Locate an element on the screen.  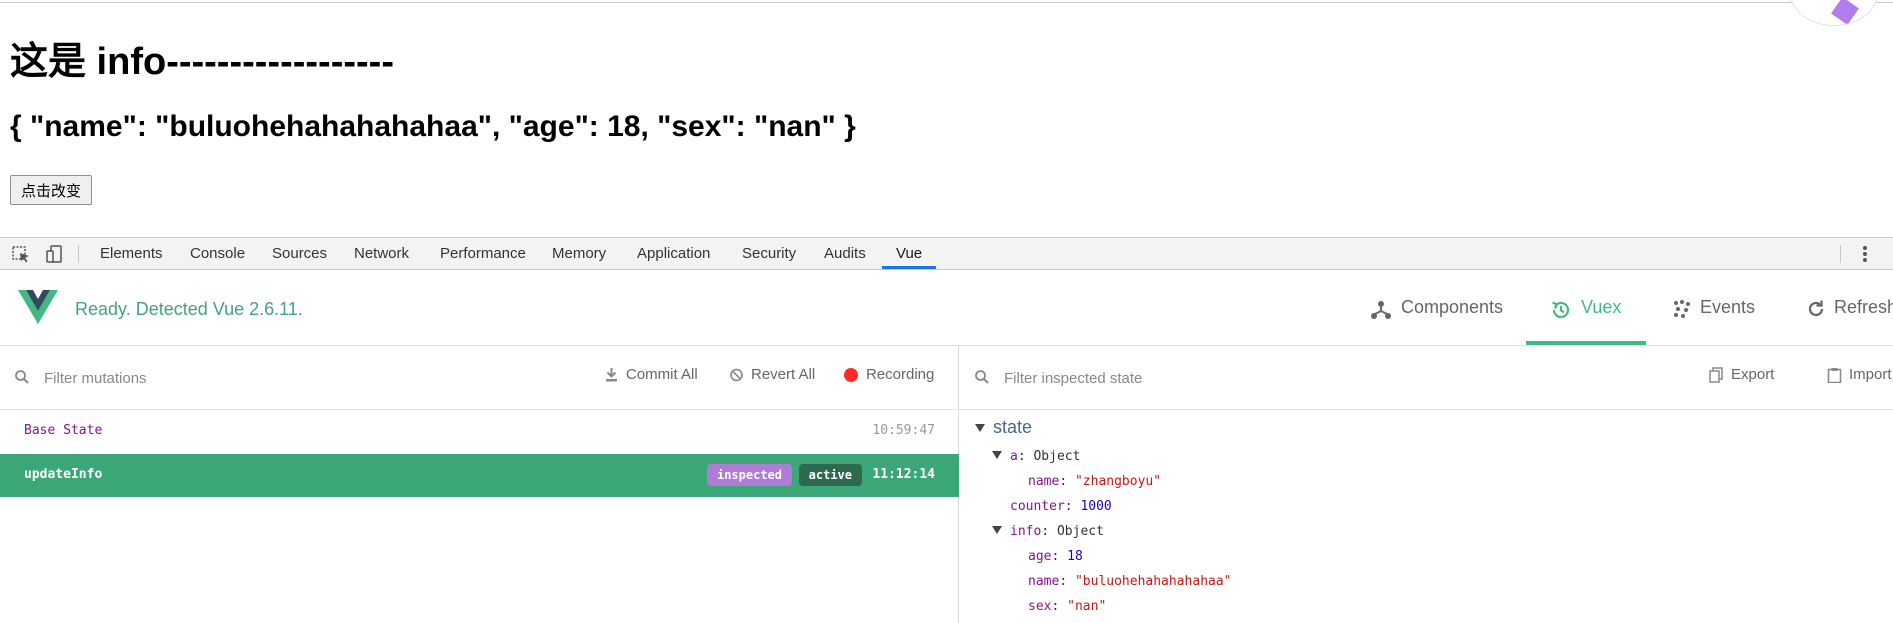
import-button: Import is located at coordinates (1860, 374).